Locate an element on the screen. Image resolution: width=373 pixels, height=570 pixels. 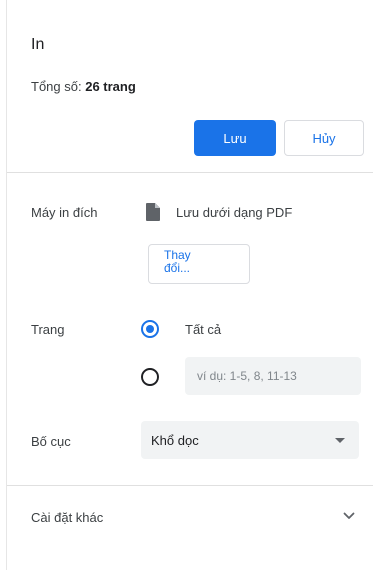
total-pages-value: 26 trang is located at coordinates (110, 86).